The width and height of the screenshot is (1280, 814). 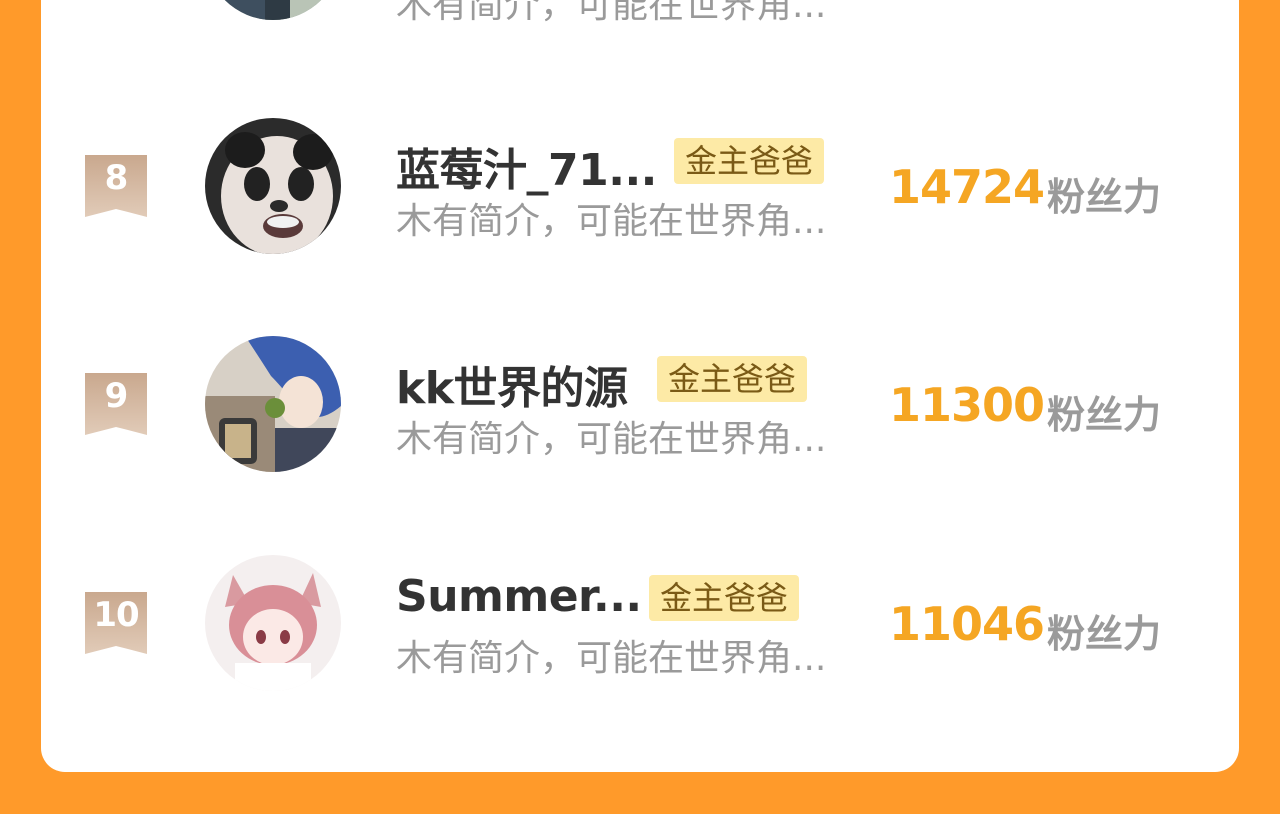 What do you see at coordinates (967, 187) in the screenshot?
I see `fan-power-score: 14724` at bounding box center [967, 187].